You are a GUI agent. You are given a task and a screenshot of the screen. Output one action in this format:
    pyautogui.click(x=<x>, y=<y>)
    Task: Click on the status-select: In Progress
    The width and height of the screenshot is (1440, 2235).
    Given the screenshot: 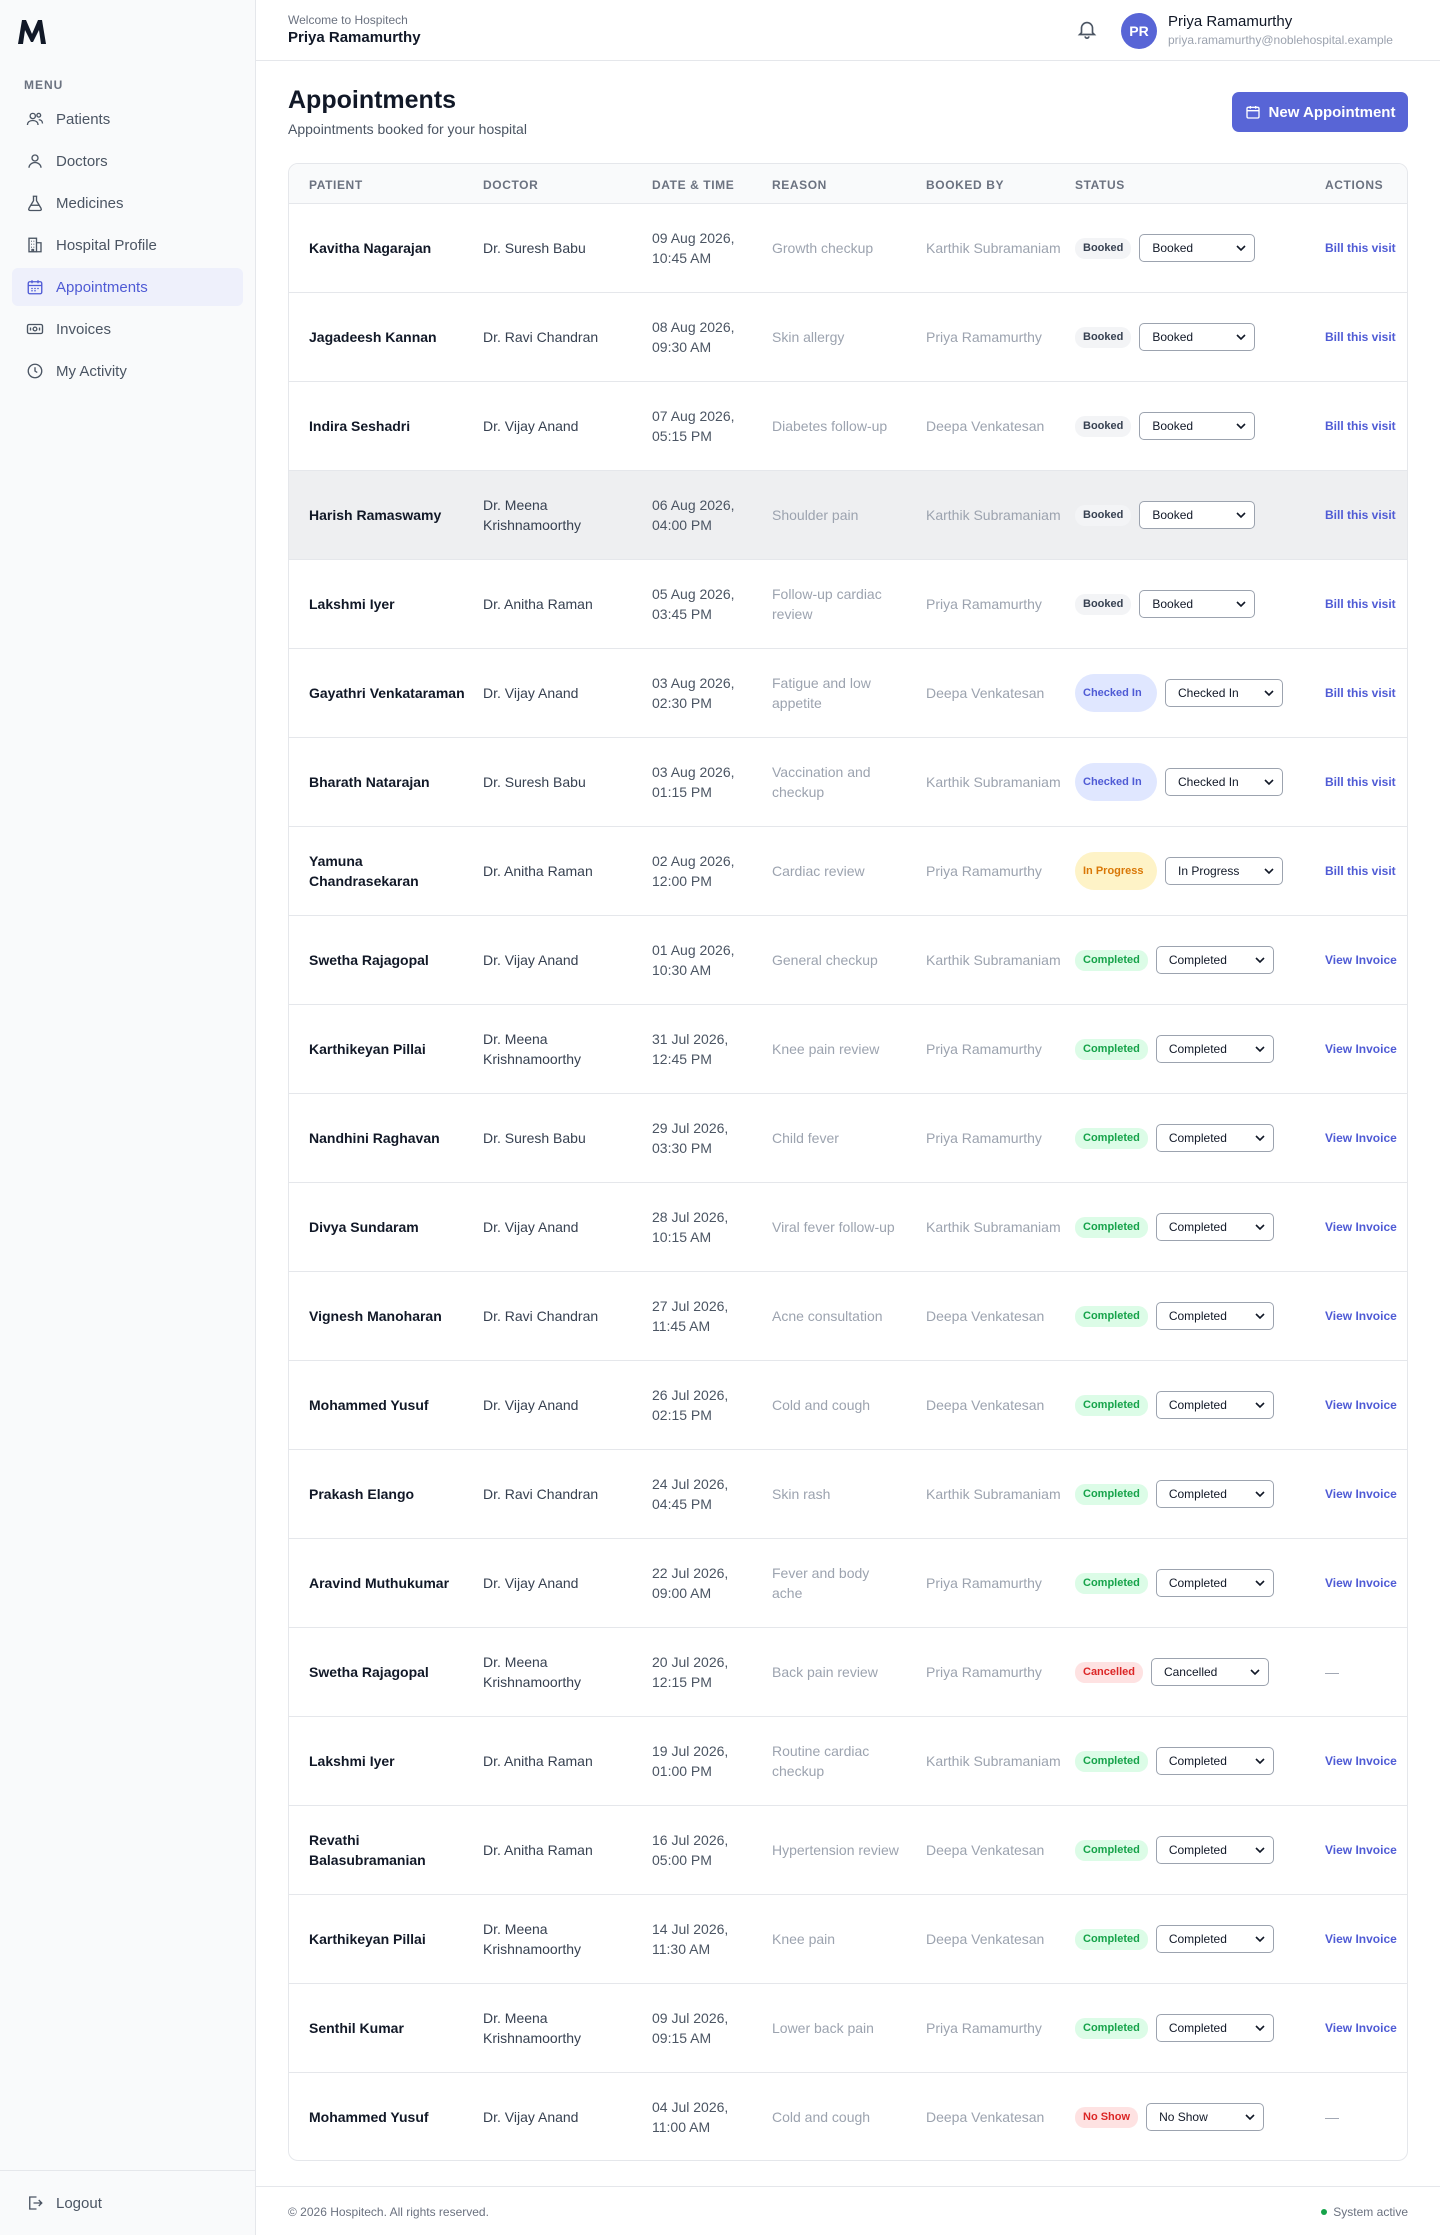 What is the action you would take?
    pyautogui.click(x=1224, y=871)
    